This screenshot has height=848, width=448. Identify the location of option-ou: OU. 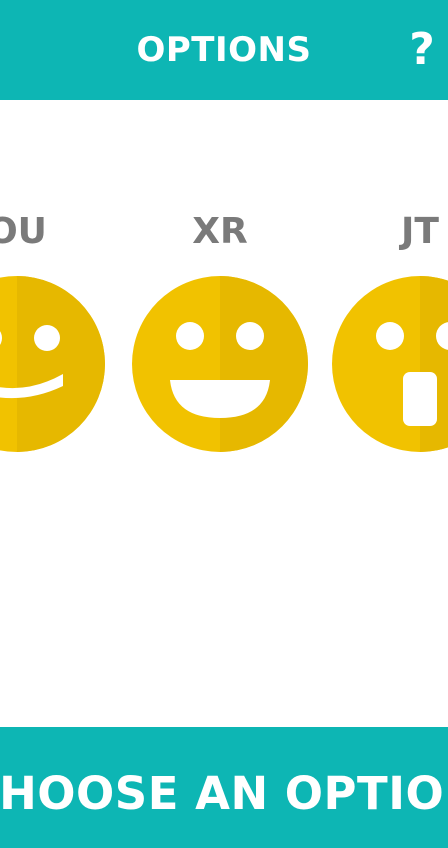
(52, 331).